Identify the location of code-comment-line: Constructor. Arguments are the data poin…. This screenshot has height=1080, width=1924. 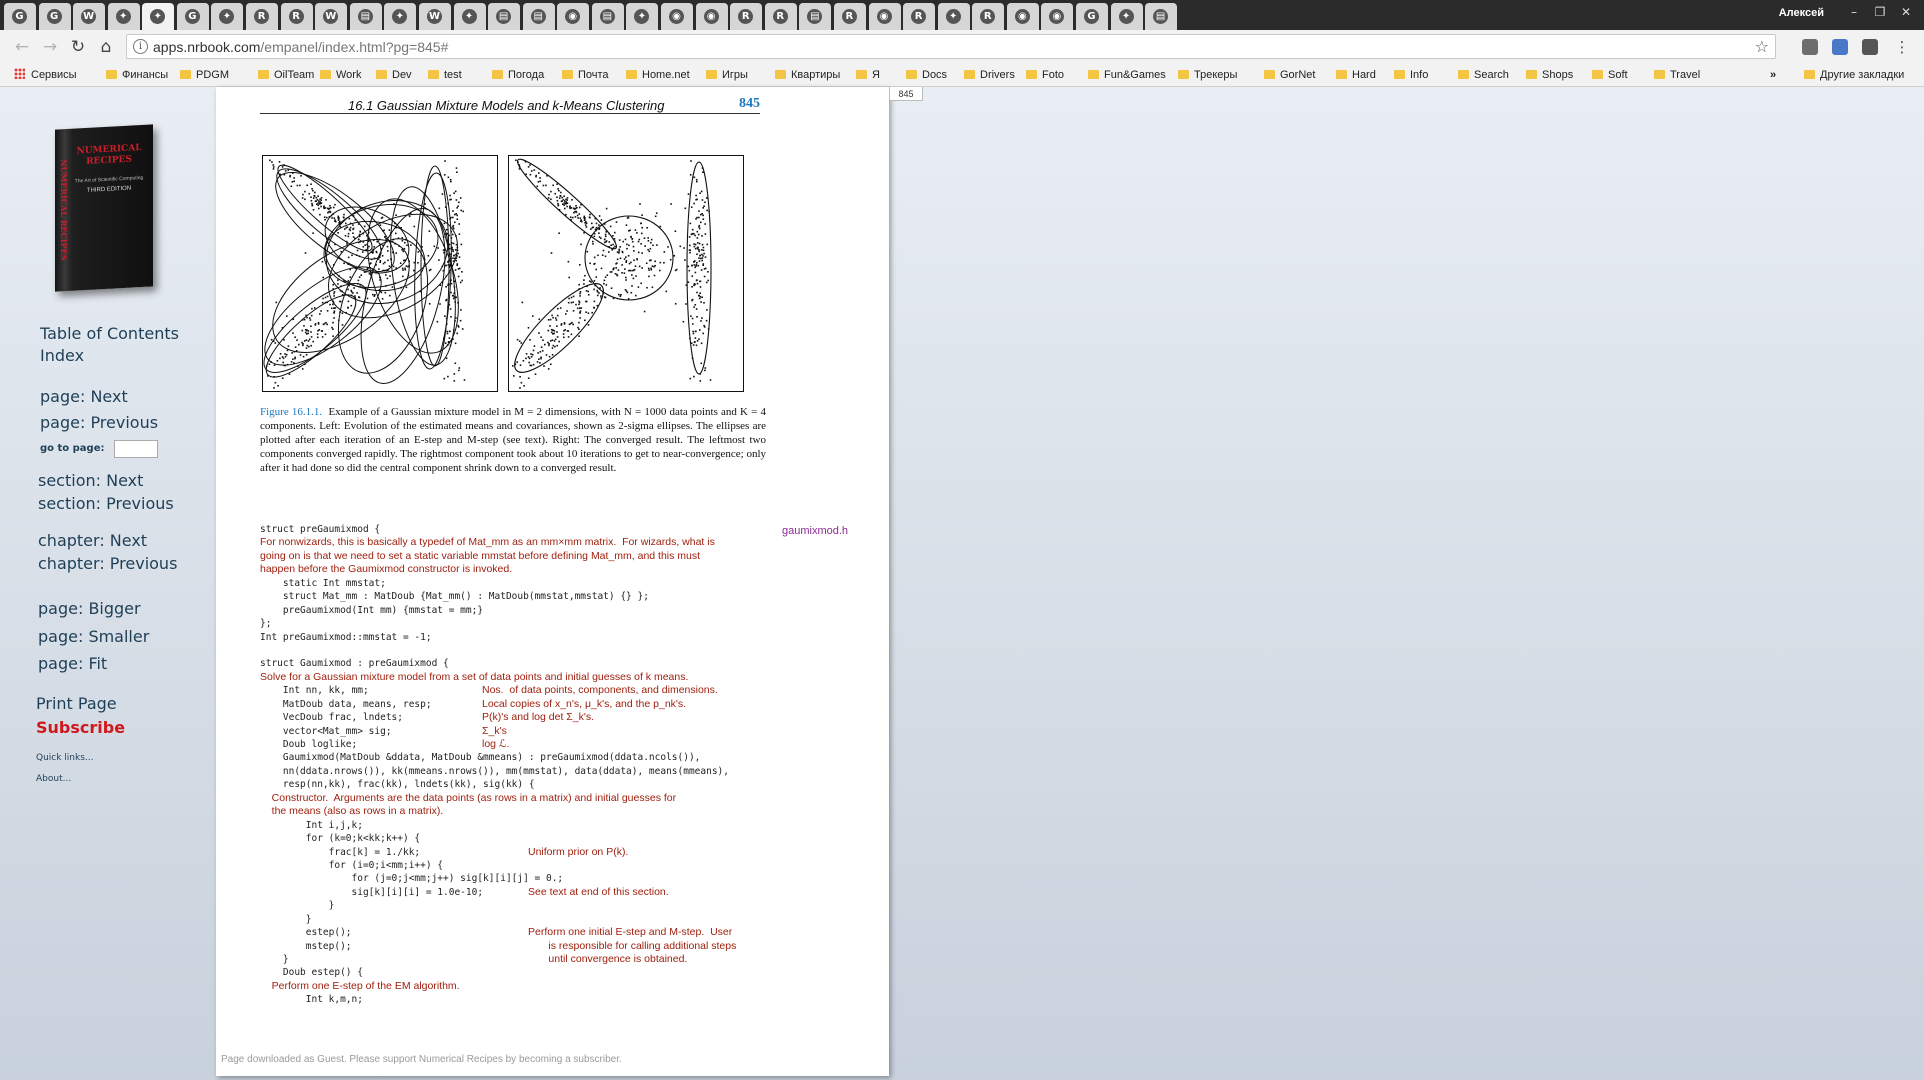
(540, 798).